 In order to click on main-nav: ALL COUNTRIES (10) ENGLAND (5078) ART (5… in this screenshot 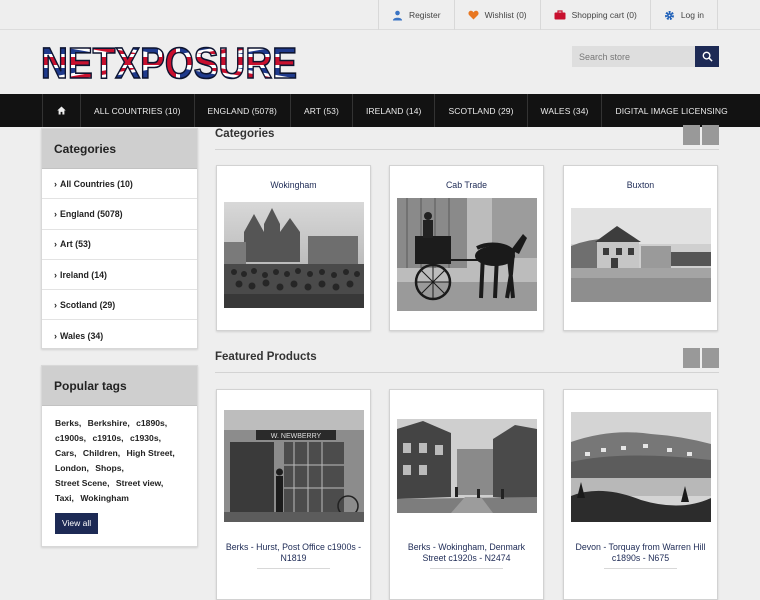, I will do `click(380, 110)`.